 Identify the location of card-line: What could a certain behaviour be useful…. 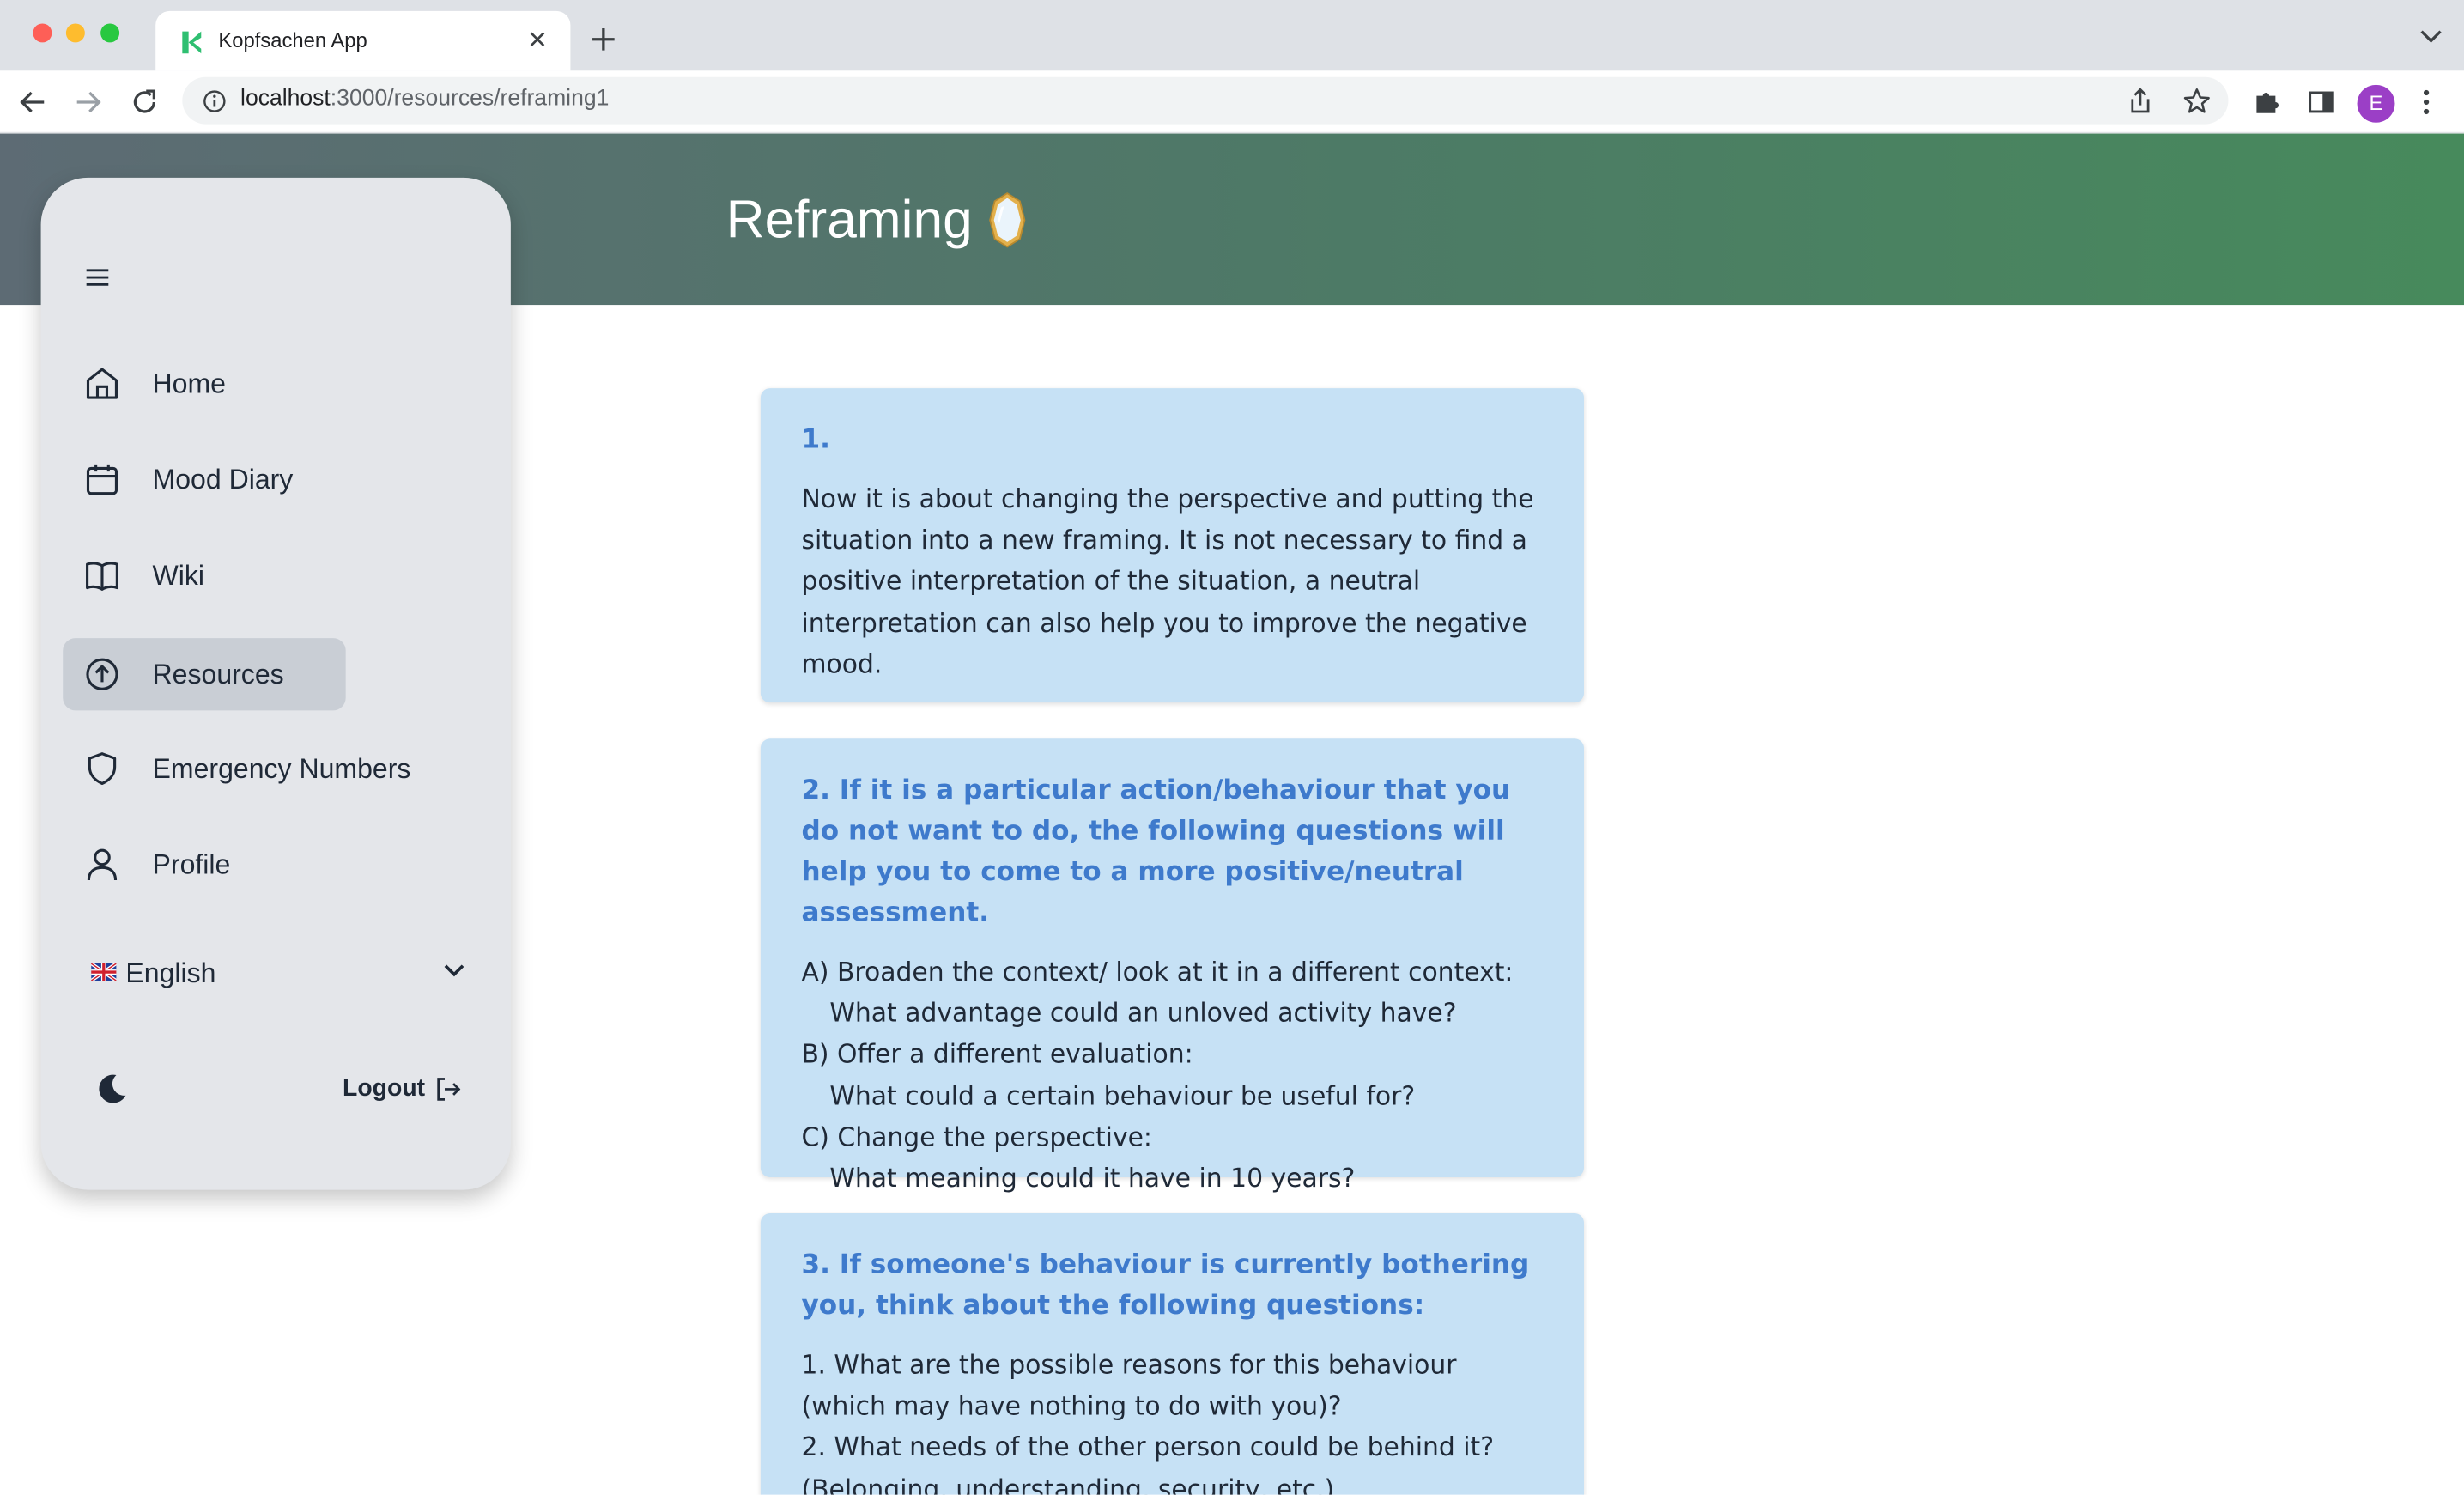
(1122, 1095).